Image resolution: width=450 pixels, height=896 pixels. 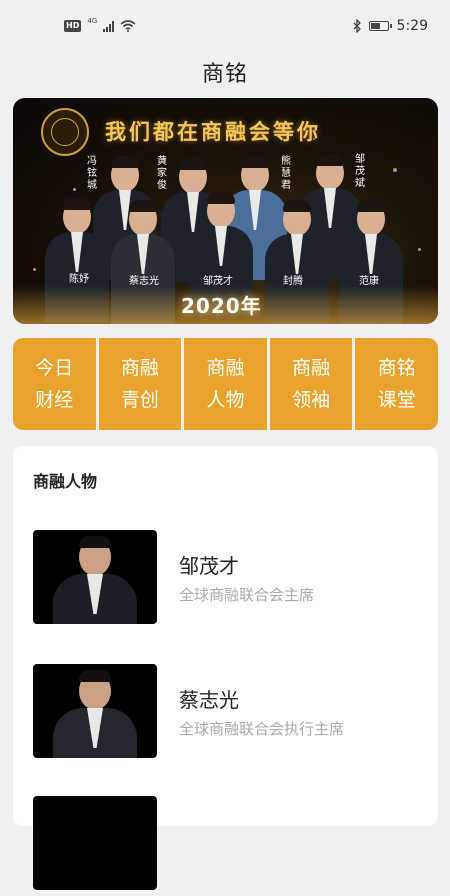 I want to click on bluetooth-icon, so click(x=357, y=26).